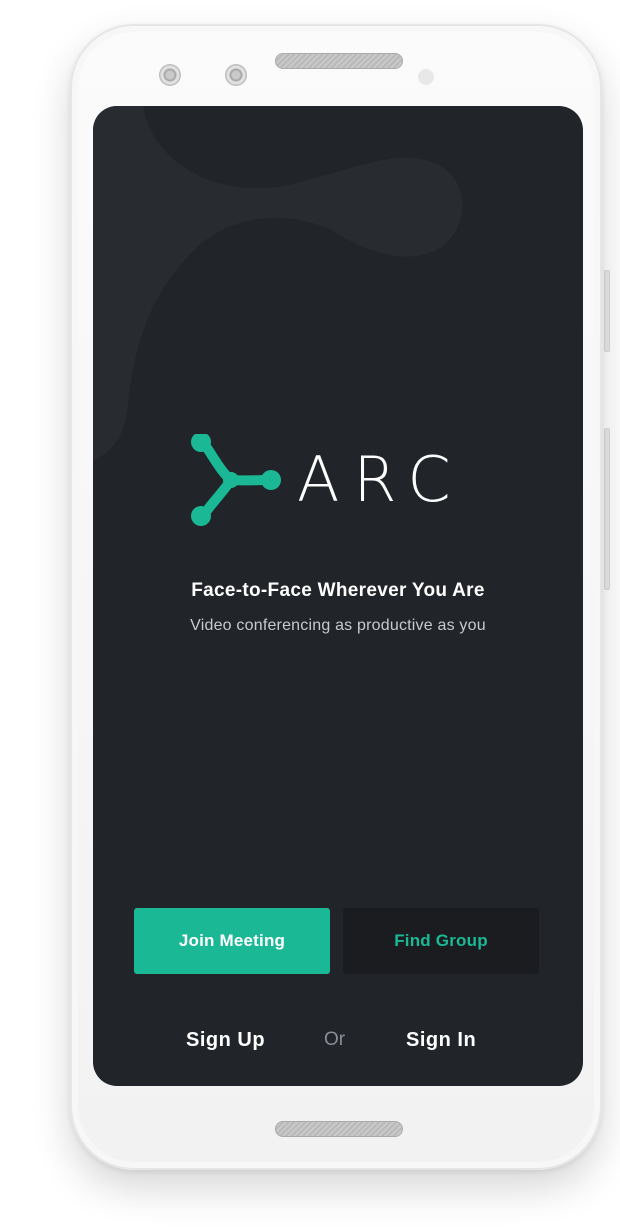 The image size is (620, 1232). Describe the element at coordinates (170, 75) in the screenshot. I see `front-camera` at that location.